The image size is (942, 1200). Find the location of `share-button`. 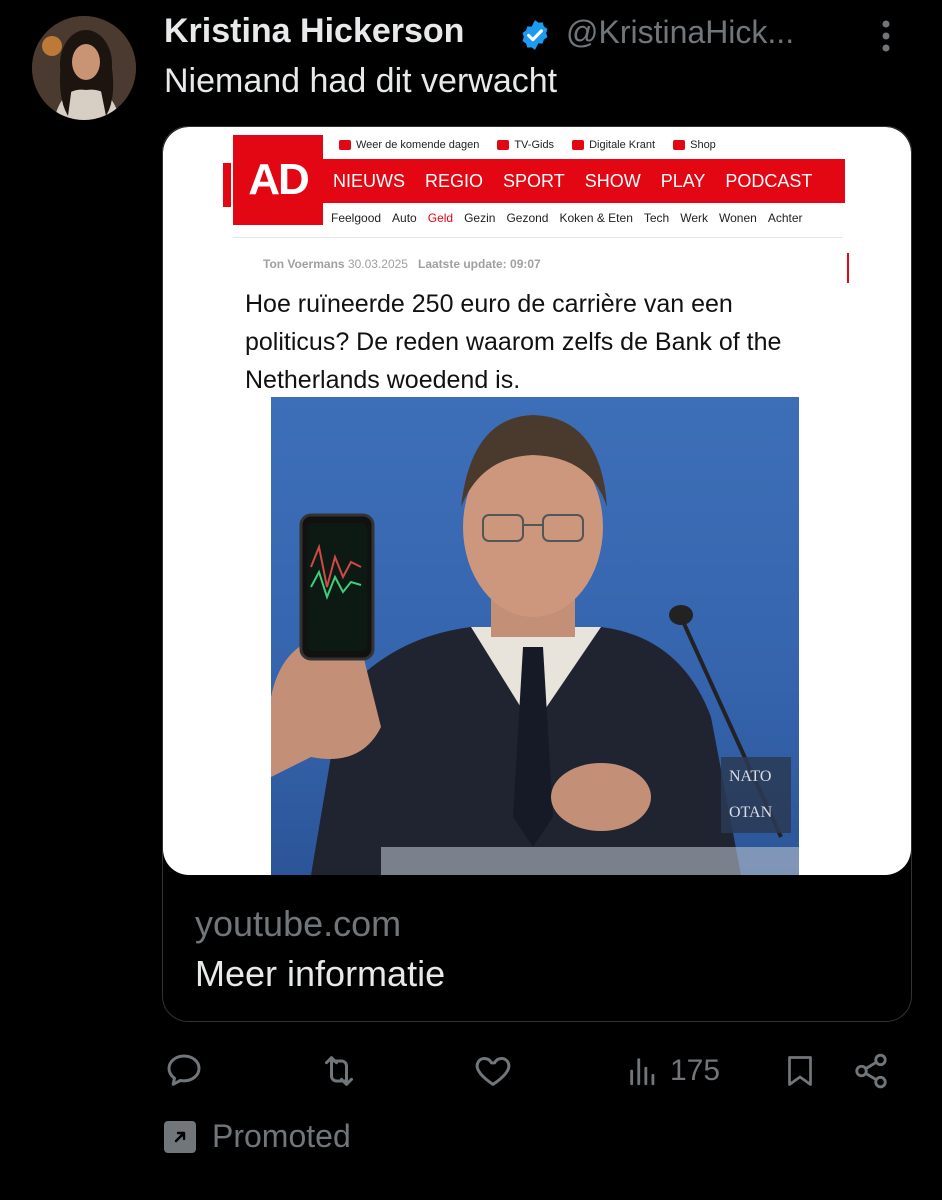

share-button is located at coordinates (871, 1071).